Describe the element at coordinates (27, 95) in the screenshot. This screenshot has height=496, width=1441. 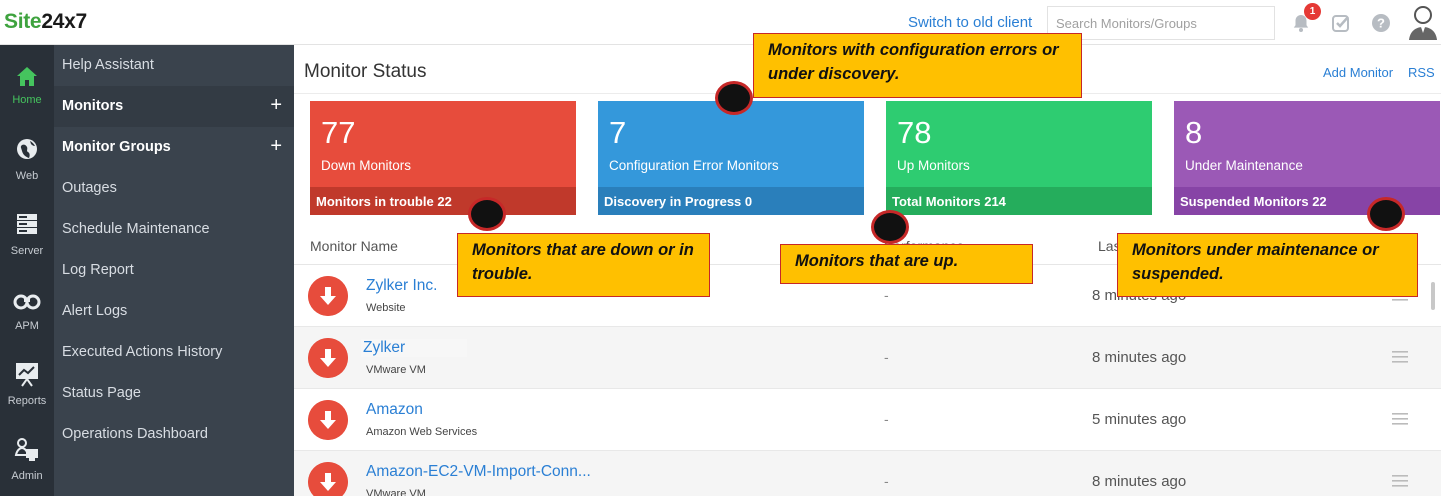
I see `rail-item-home: Home` at that location.